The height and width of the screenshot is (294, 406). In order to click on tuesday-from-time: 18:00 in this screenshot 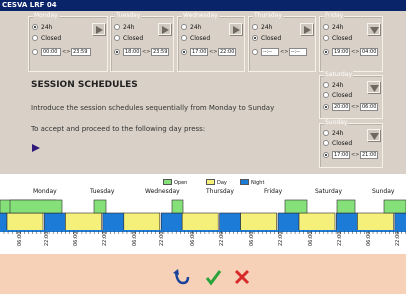, I will do `click(132, 52)`.